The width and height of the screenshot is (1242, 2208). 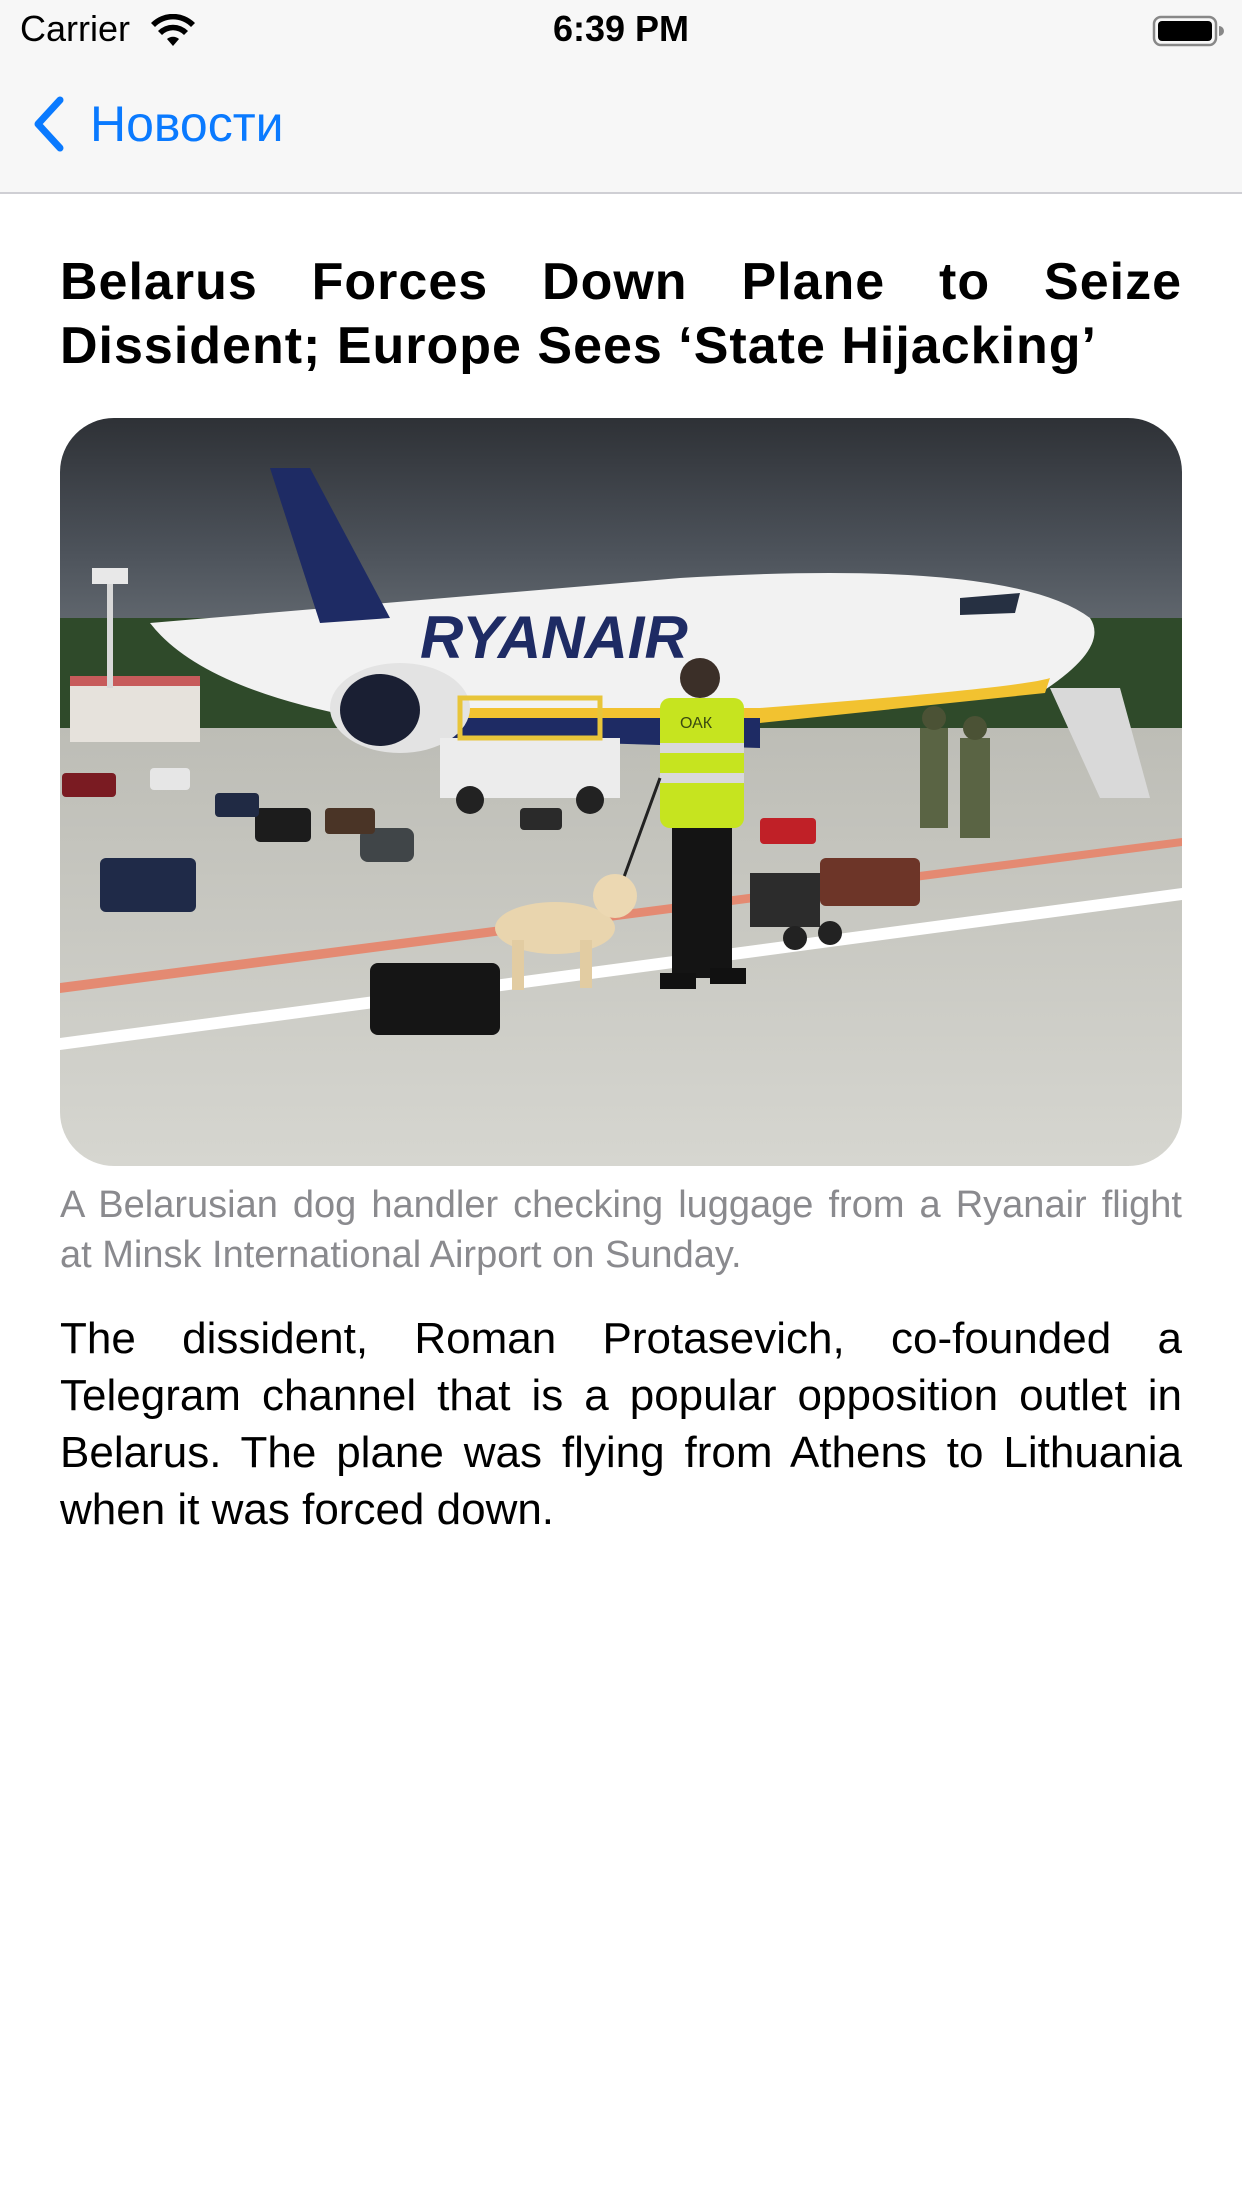 What do you see at coordinates (554, 637) in the screenshot?
I see `airplane-brand-text: RYANAIR` at bounding box center [554, 637].